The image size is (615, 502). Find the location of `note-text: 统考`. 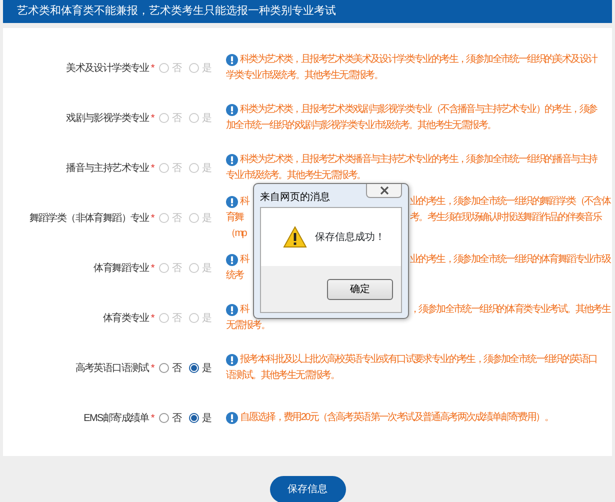

note-text: 统考 is located at coordinates (235, 275).